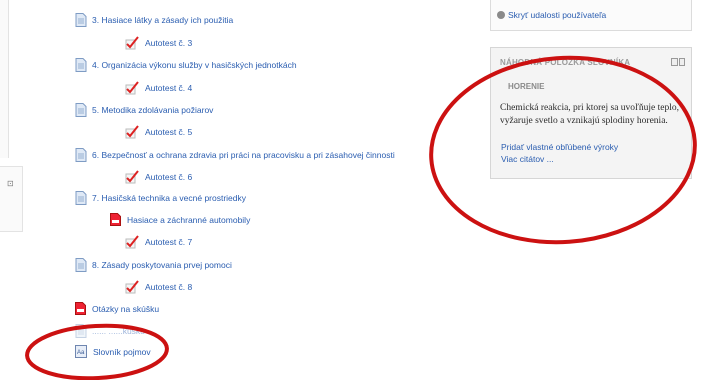  Describe the element at coordinates (4, 79) in the screenshot. I see `left-block-edge` at that location.